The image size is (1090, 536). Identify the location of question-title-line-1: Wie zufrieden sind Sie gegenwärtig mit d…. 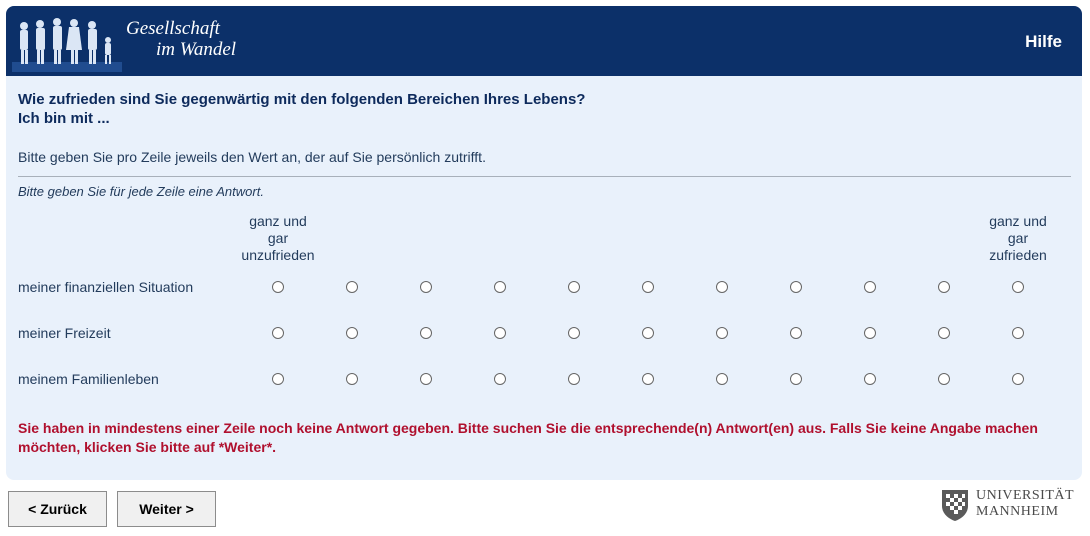
(302, 99).